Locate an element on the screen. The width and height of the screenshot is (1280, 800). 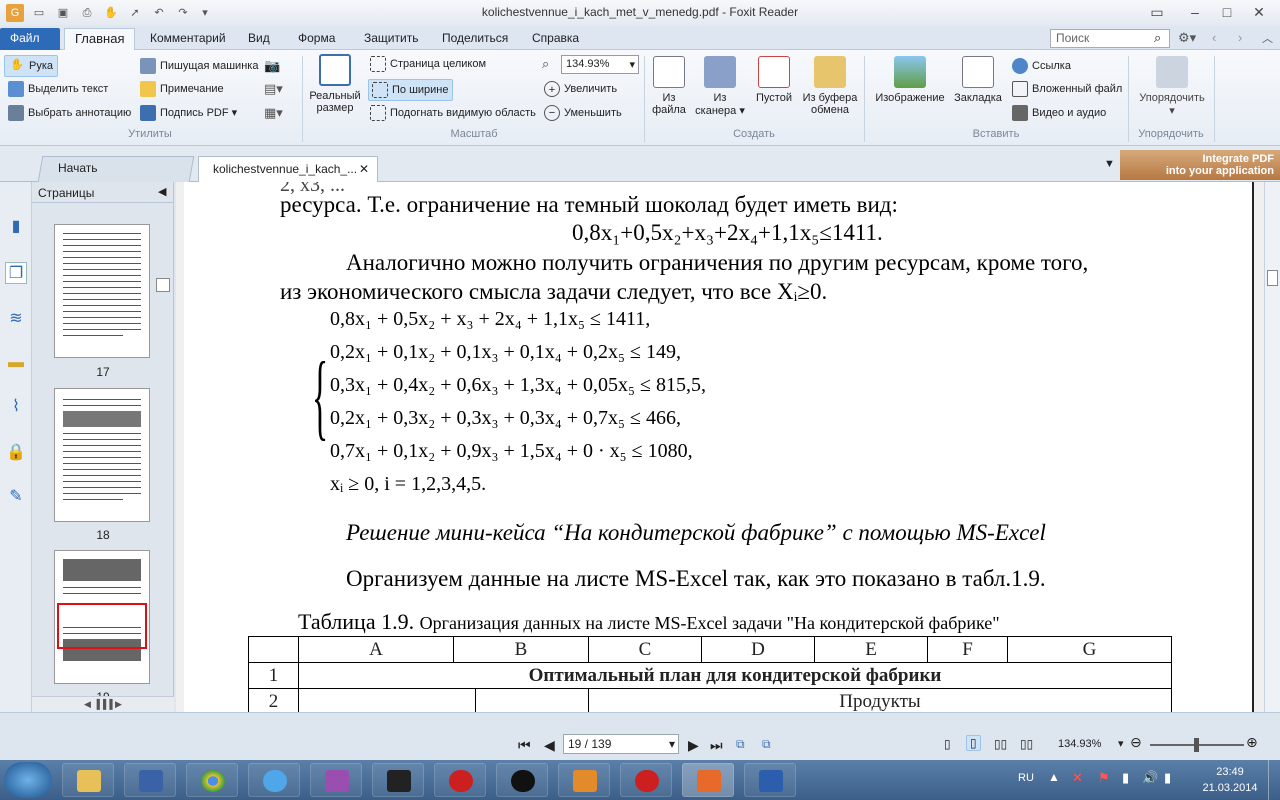
visible-area-indicator is located at coordinates (102, 626).